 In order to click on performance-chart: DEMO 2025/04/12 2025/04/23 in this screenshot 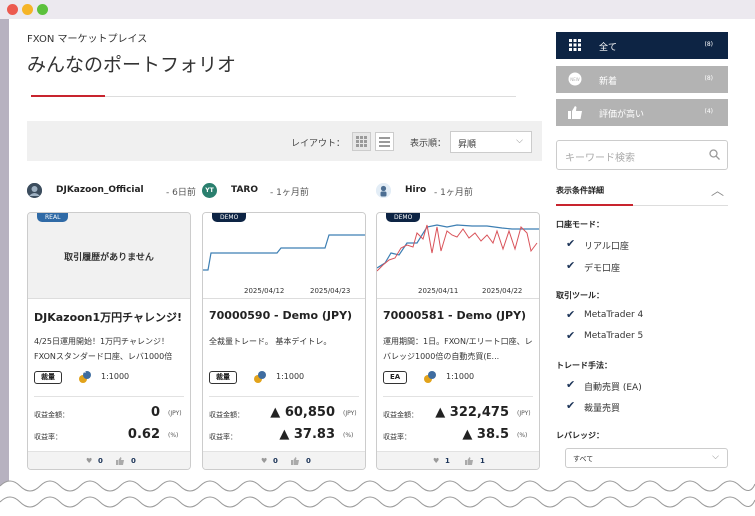, I will do `click(284, 255)`.